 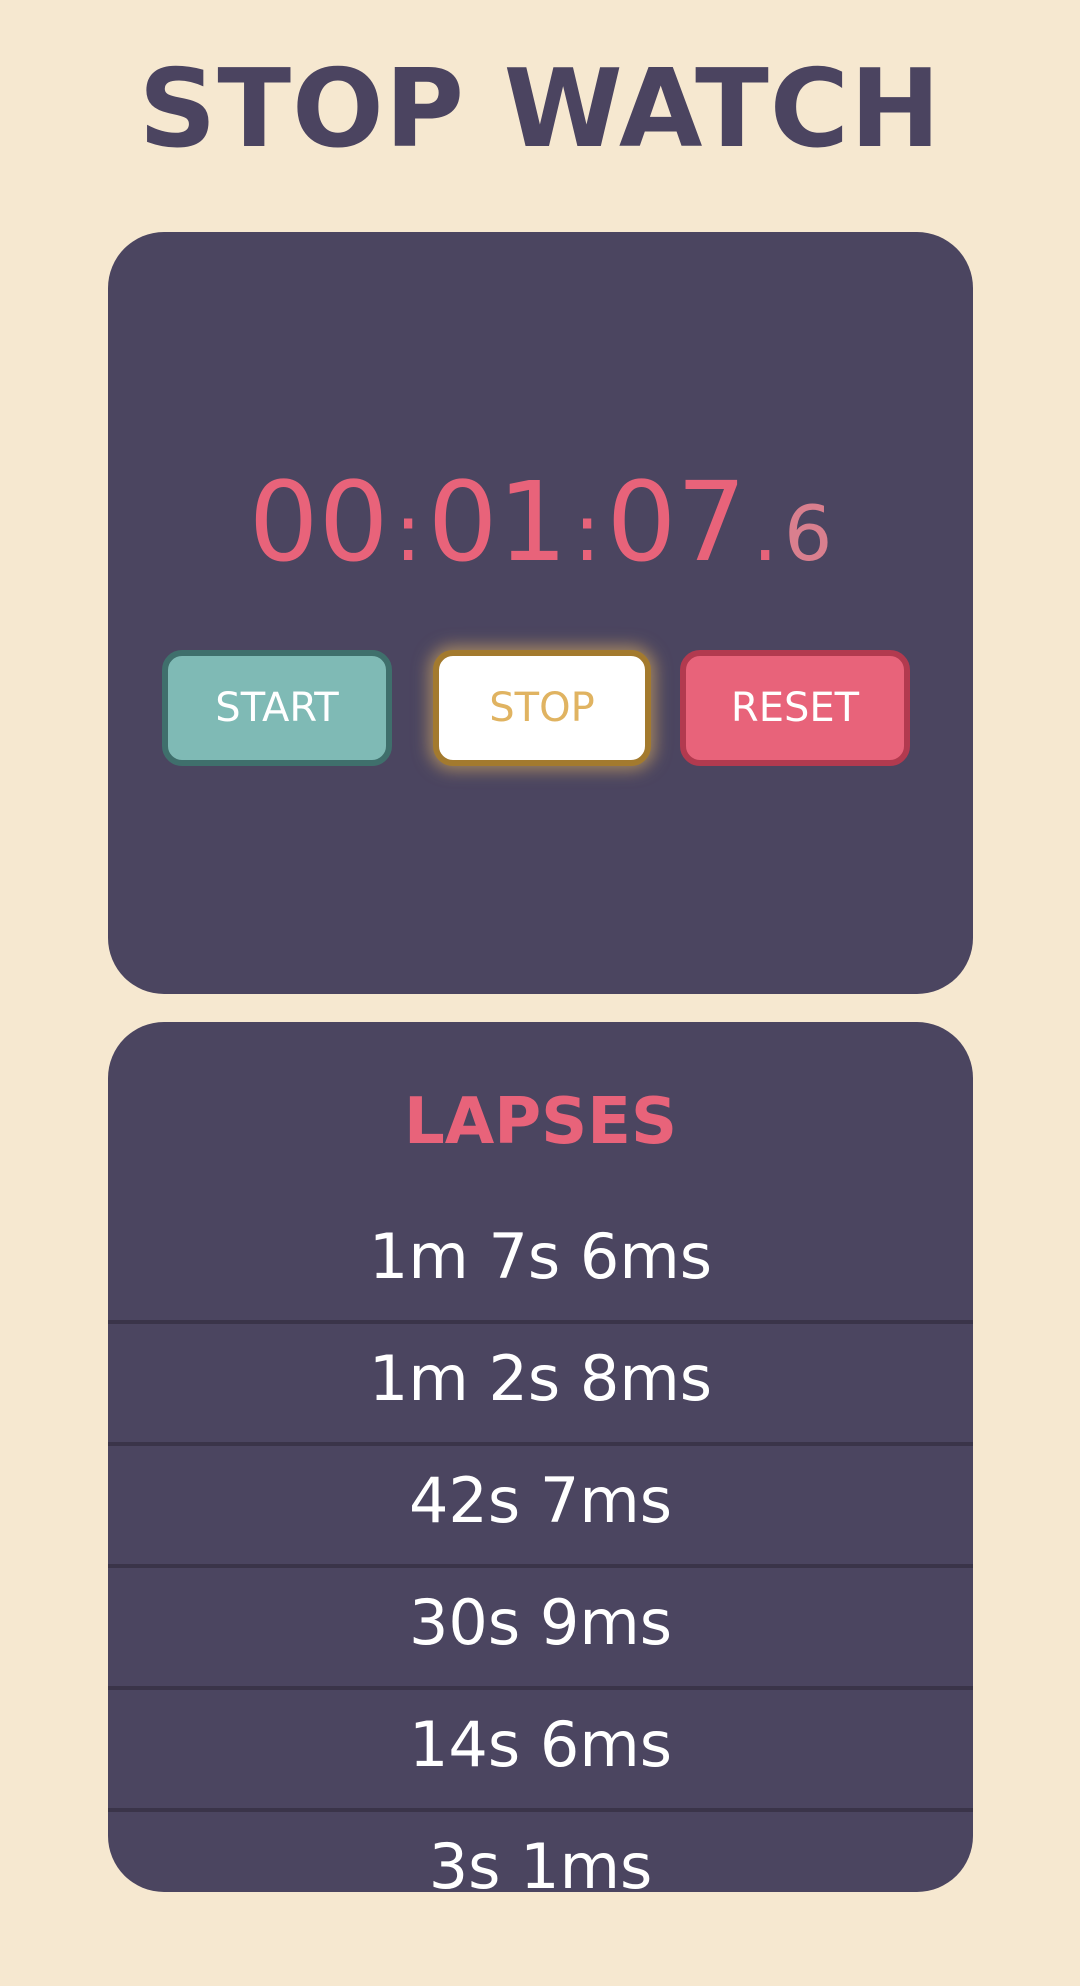 I want to click on seconds-value: 07, so click(x=676, y=522).